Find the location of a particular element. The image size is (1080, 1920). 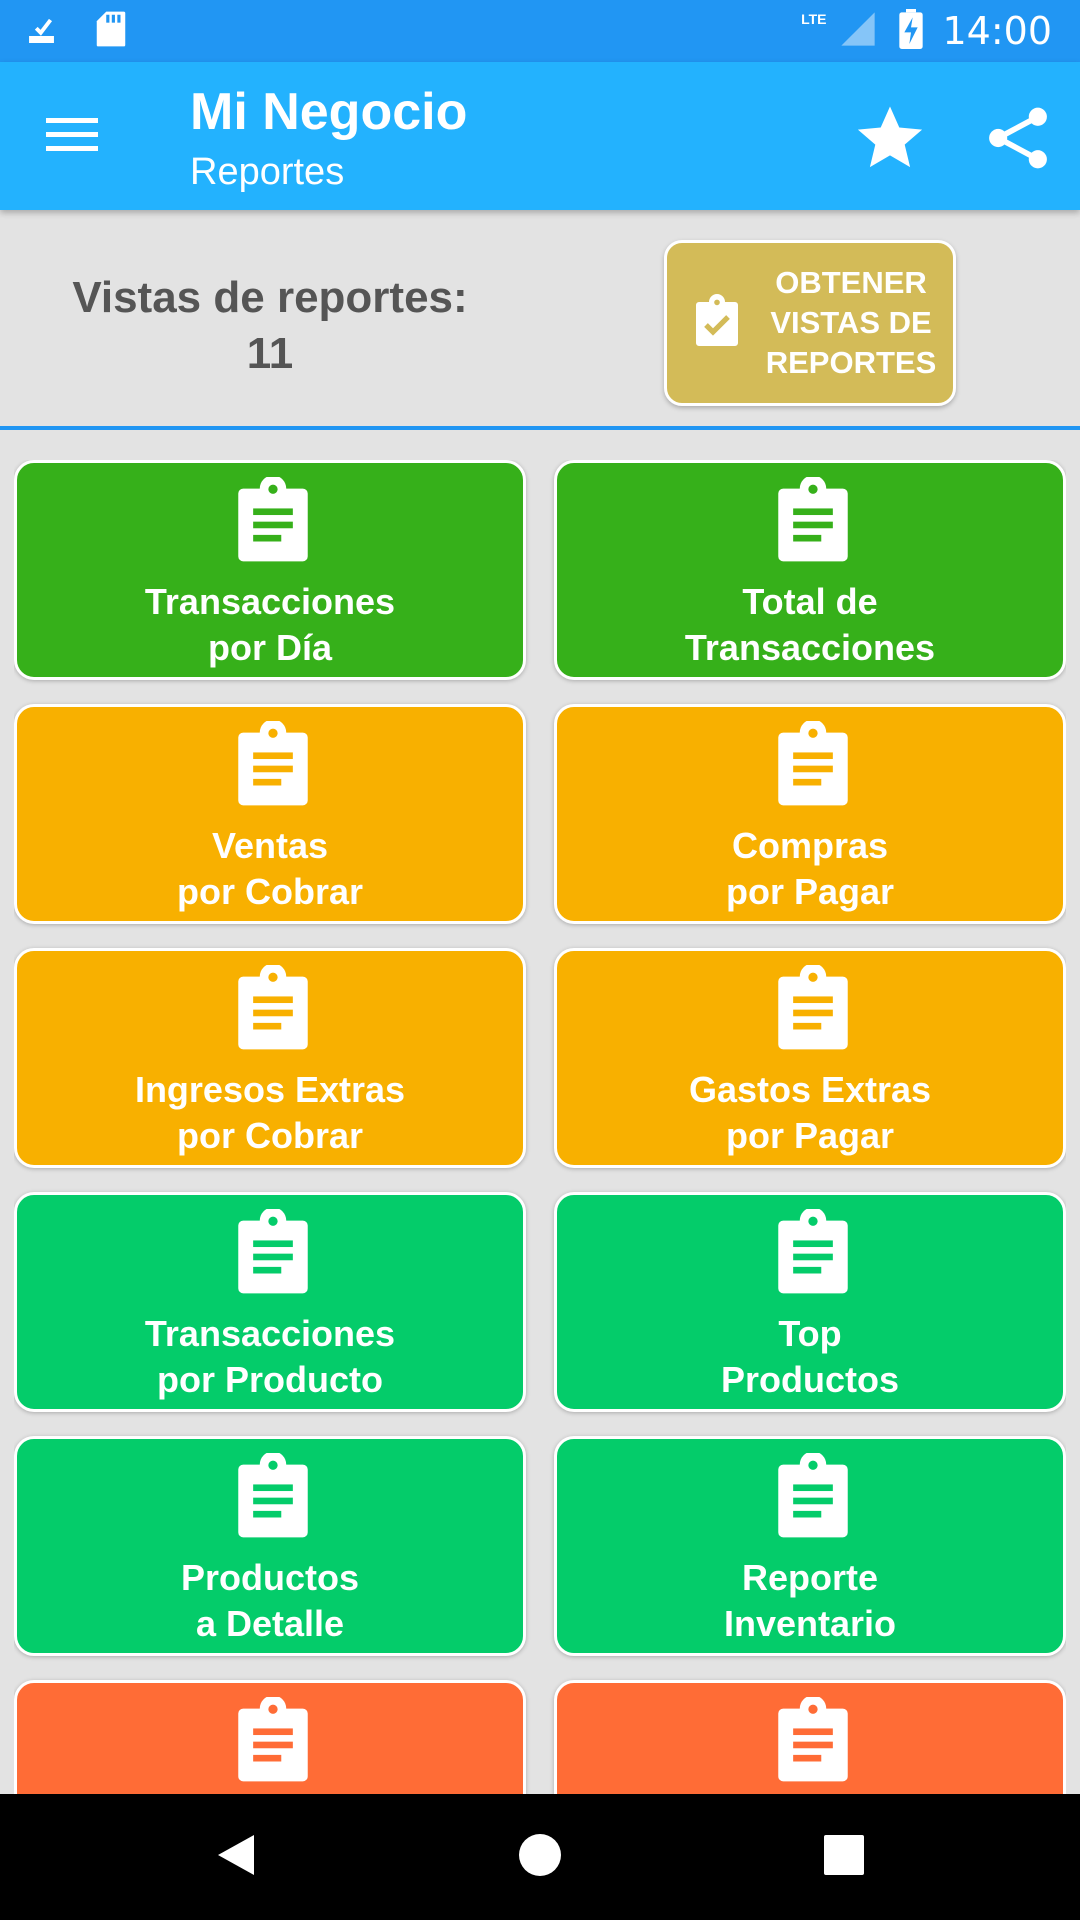

report-tile-label: Productos a Detalle is located at coordinates (269, 1600).